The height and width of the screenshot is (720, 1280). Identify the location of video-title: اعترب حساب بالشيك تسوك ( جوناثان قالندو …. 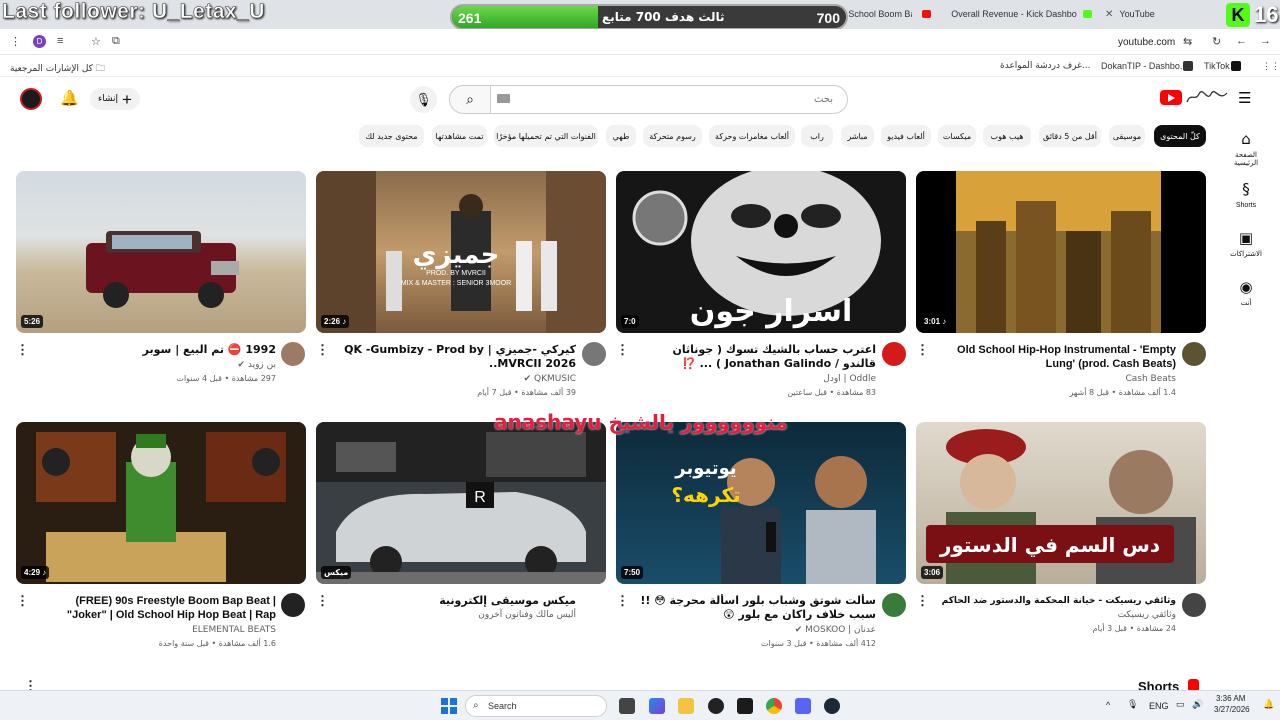
(758, 357).